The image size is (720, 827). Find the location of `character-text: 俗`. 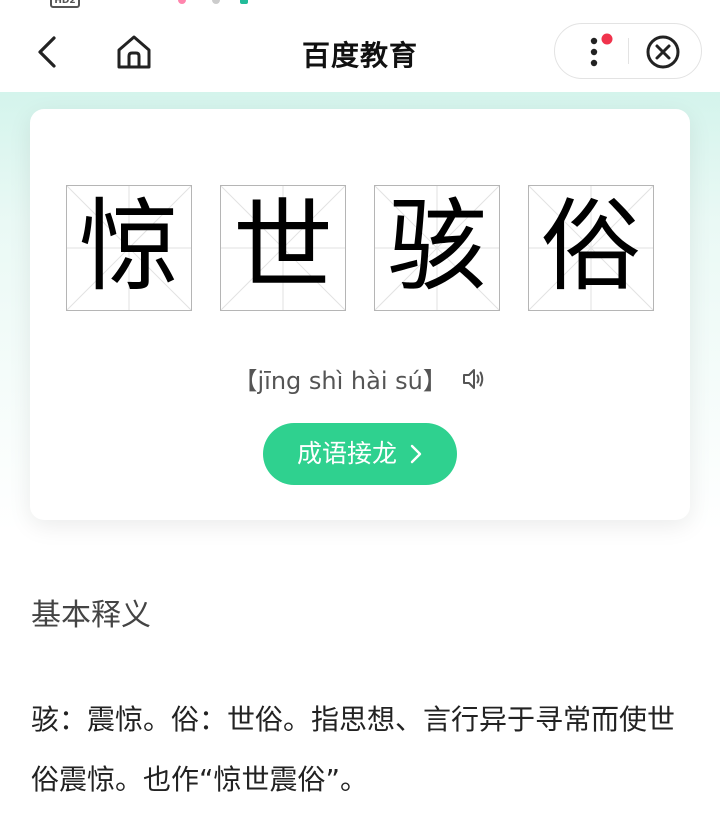

character-text: 俗 is located at coordinates (591, 246).